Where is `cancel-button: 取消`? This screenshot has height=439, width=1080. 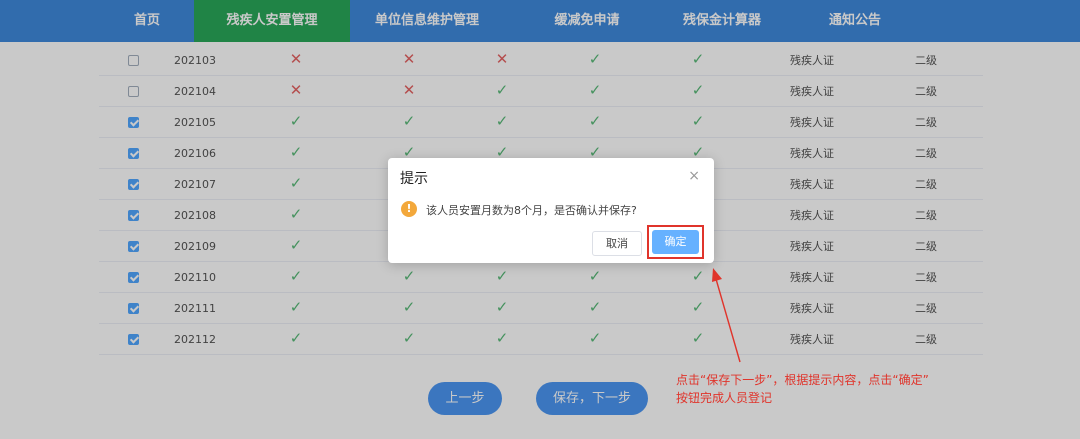
cancel-button: 取消 is located at coordinates (617, 243).